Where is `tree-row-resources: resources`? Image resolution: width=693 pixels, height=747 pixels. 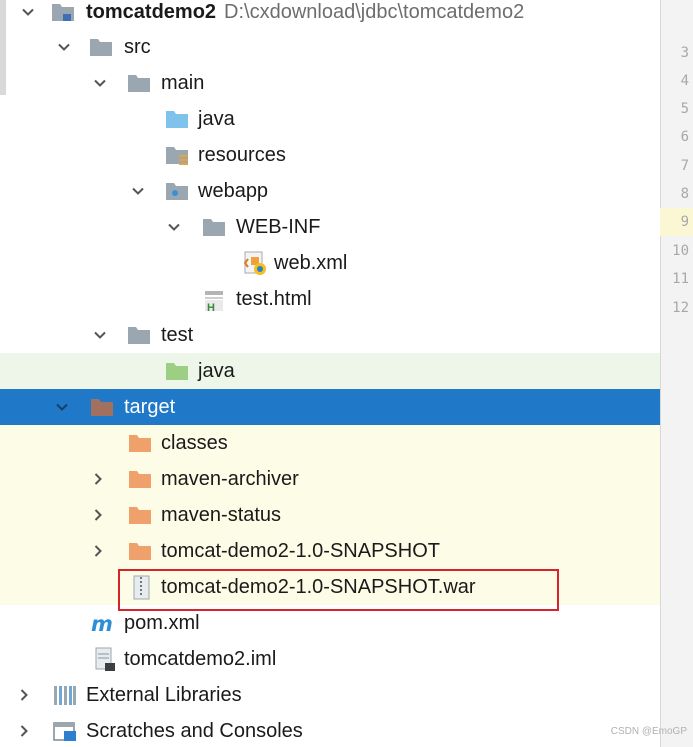
tree-row-resources: resources is located at coordinates (330, 155).